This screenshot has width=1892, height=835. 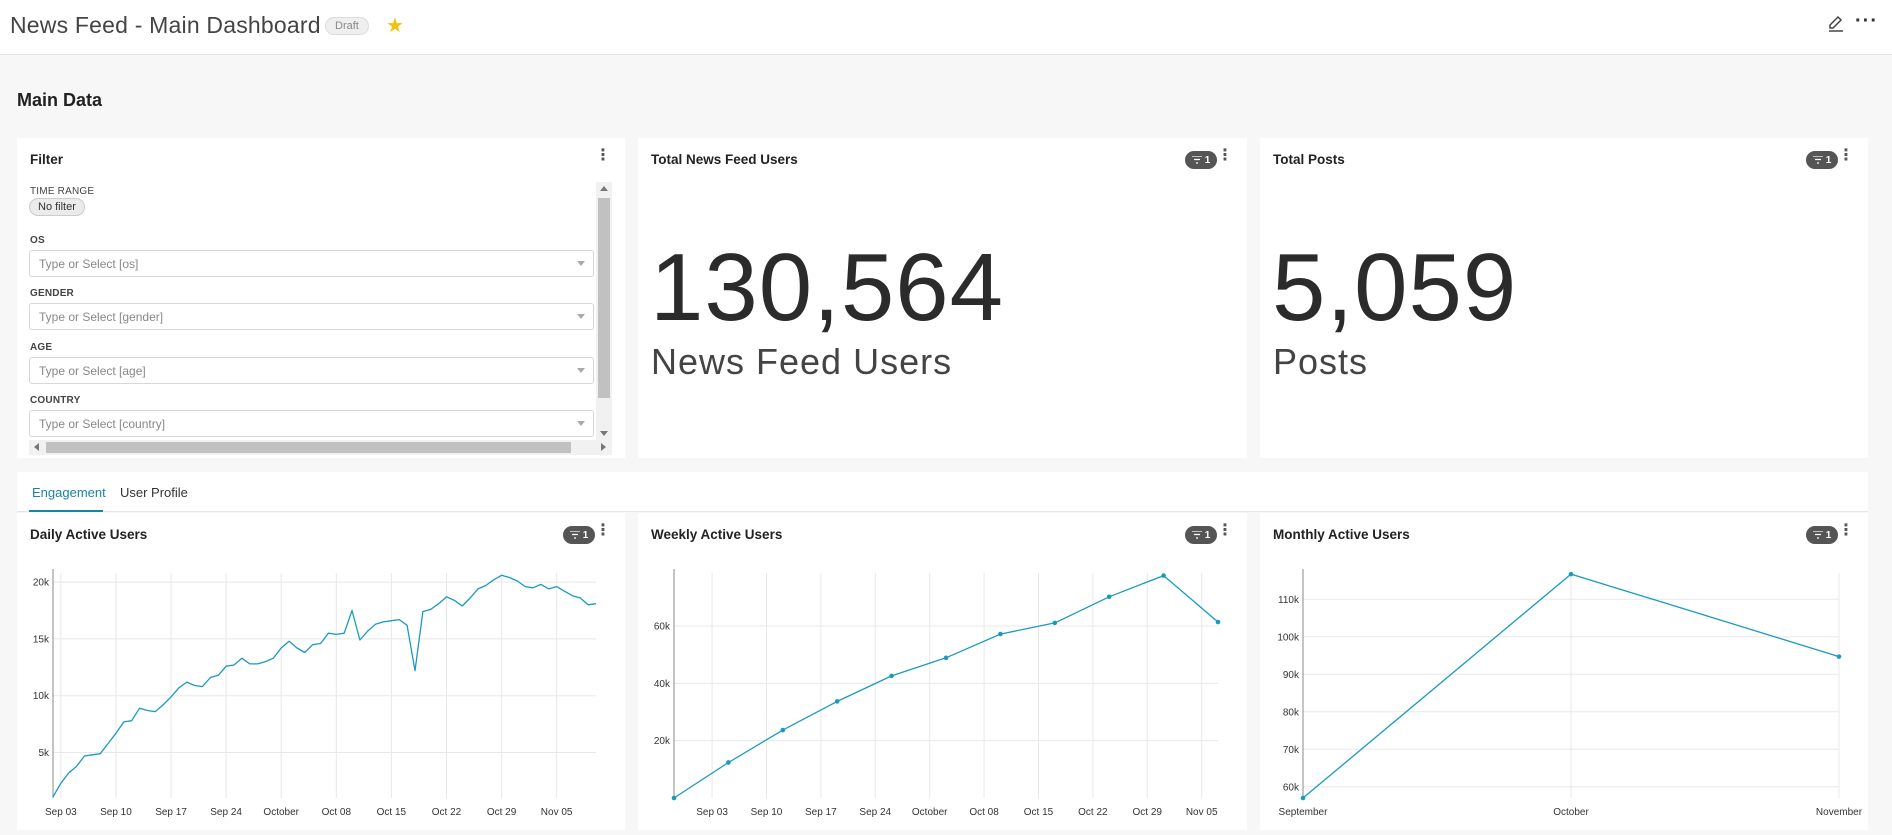 What do you see at coordinates (60, 100) in the screenshot?
I see `section-title: Main Data` at bounding box center [60, 100].